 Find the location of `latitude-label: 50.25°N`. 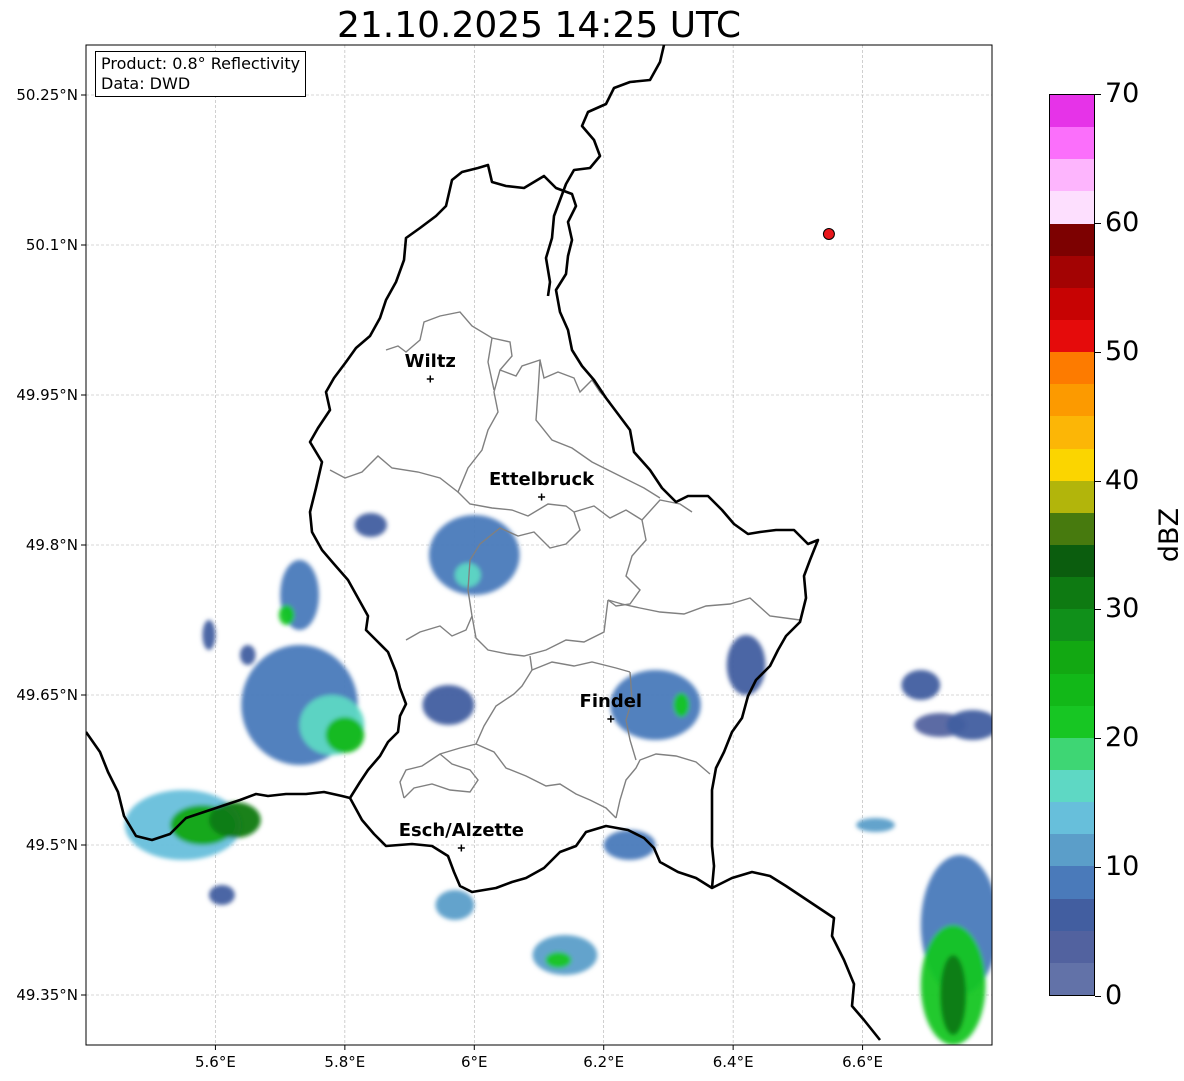

latitude-label: 50.25°N is located at coordinates (47, 95).